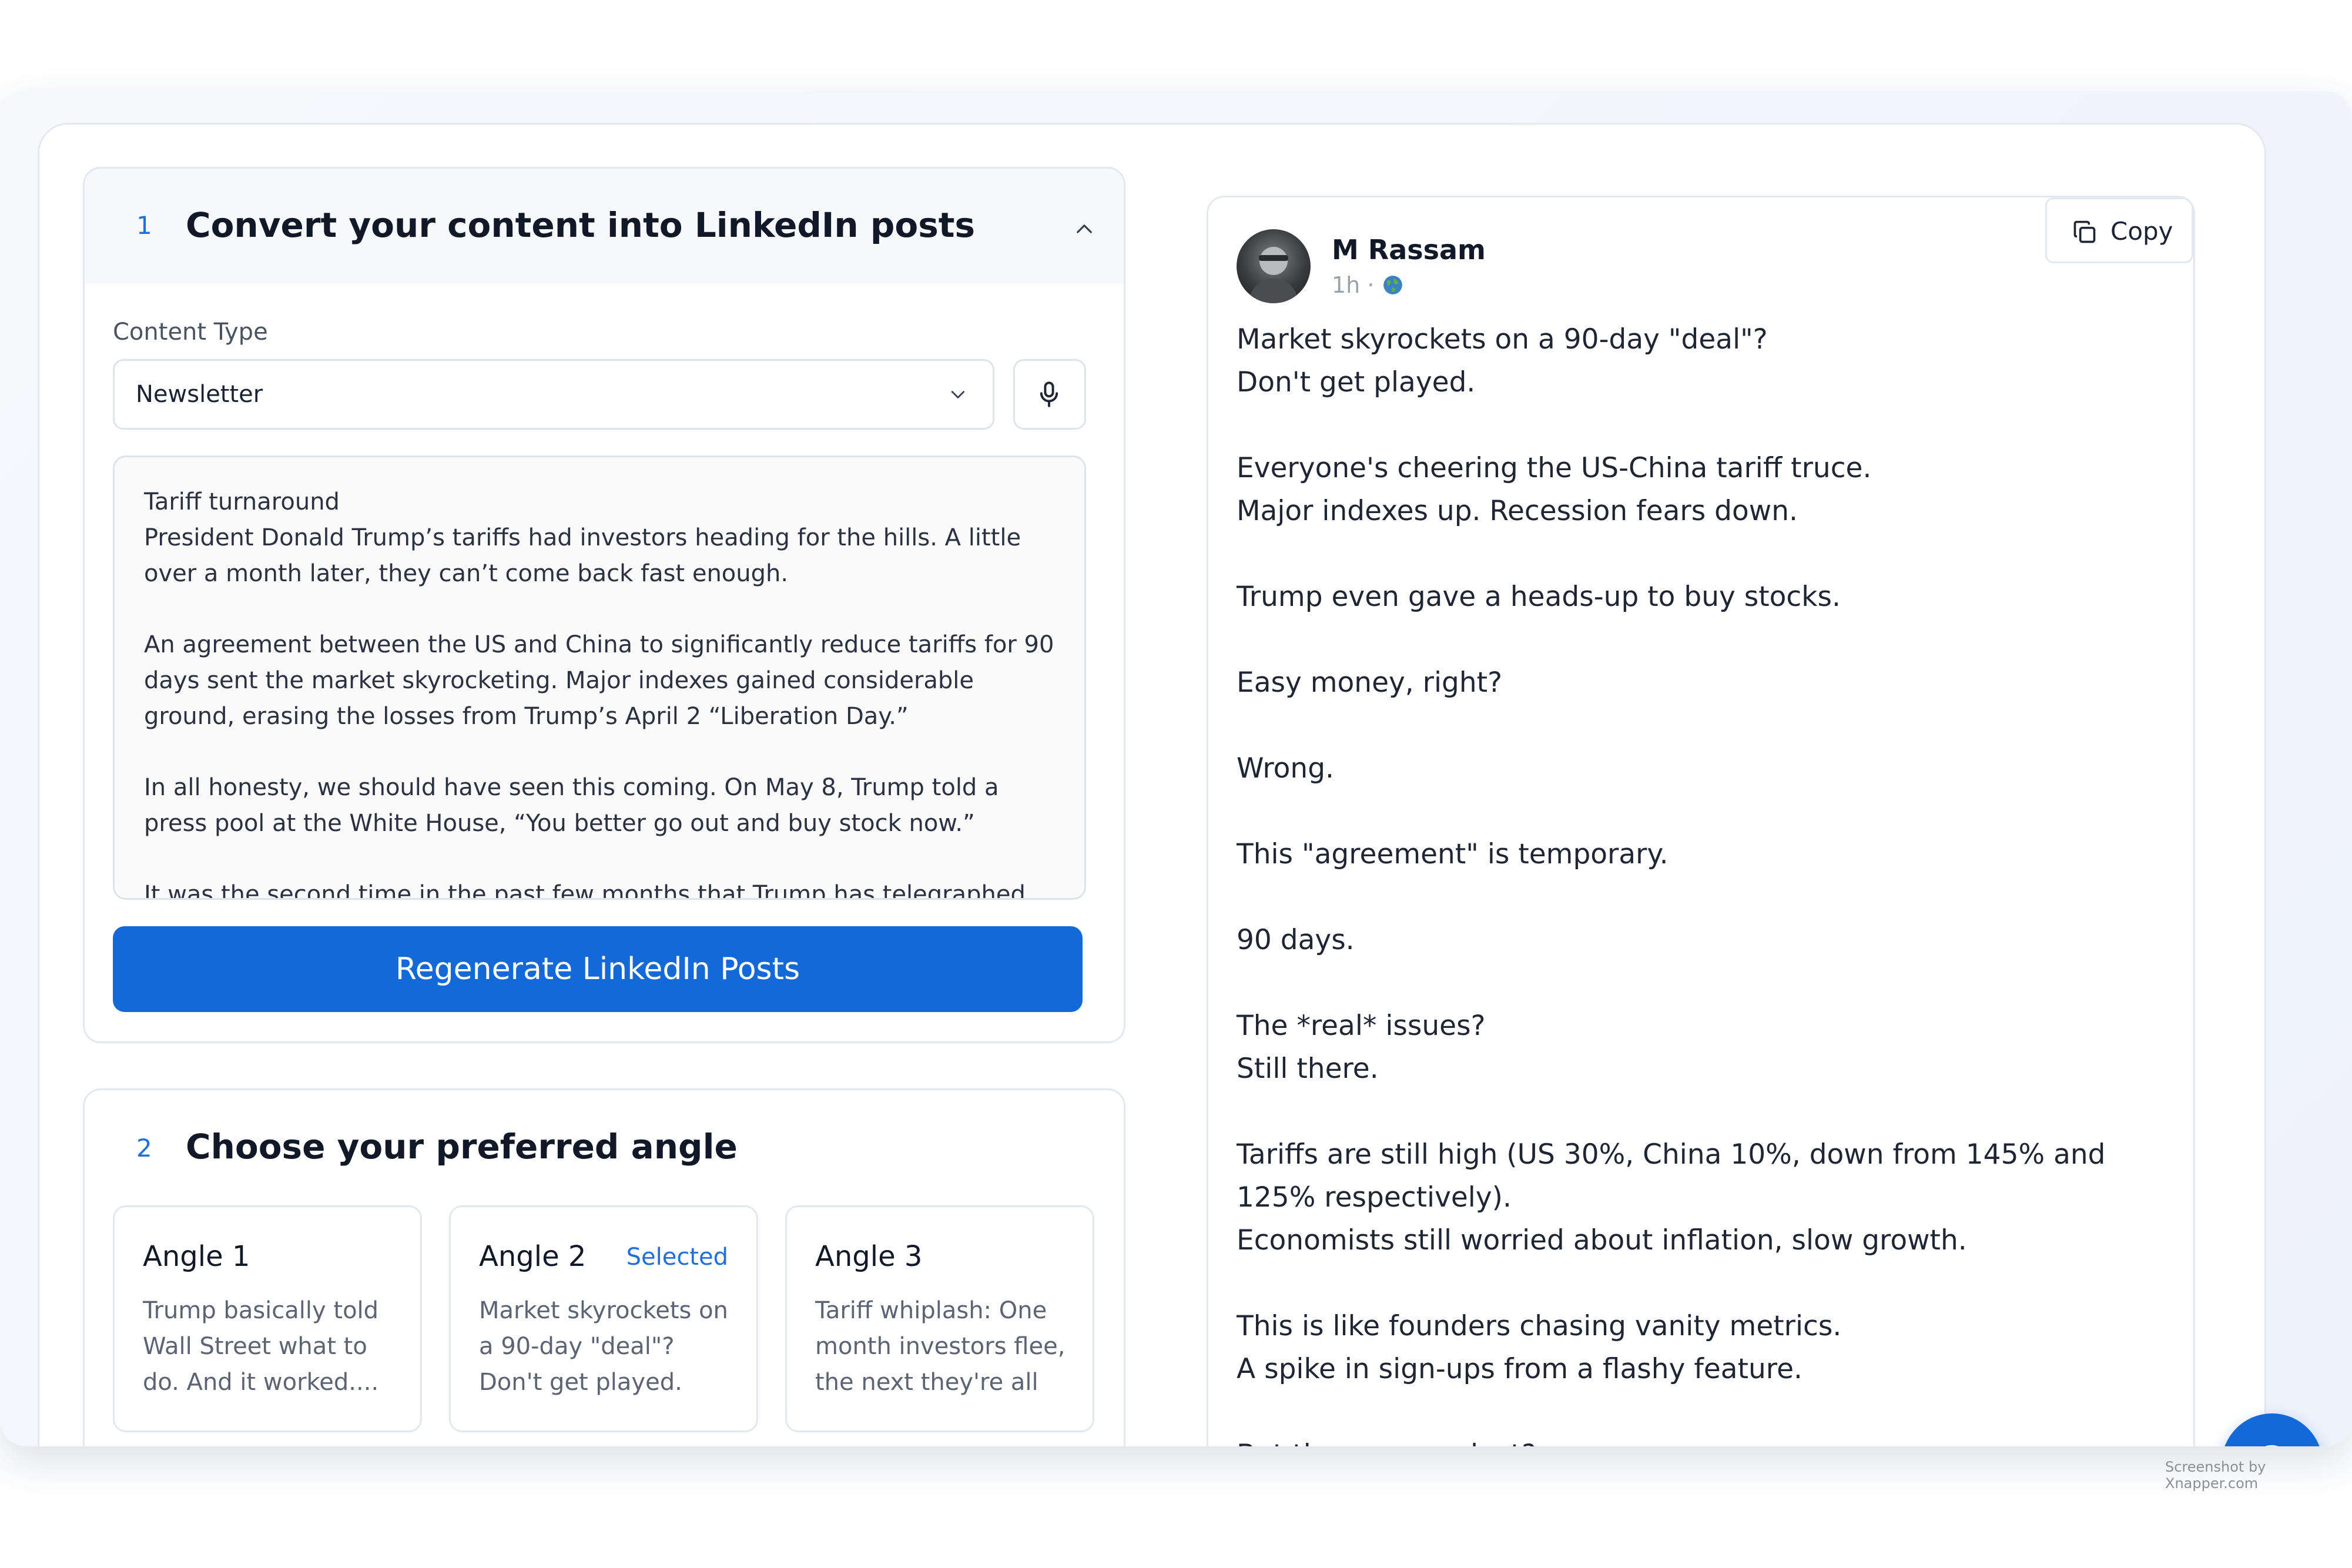 The width and height of the screenshot is (2352, 1568). Describe the element at coordinates (1286, 769) in the screenshot. I see `post-paragraph: Wrong.` at that location.